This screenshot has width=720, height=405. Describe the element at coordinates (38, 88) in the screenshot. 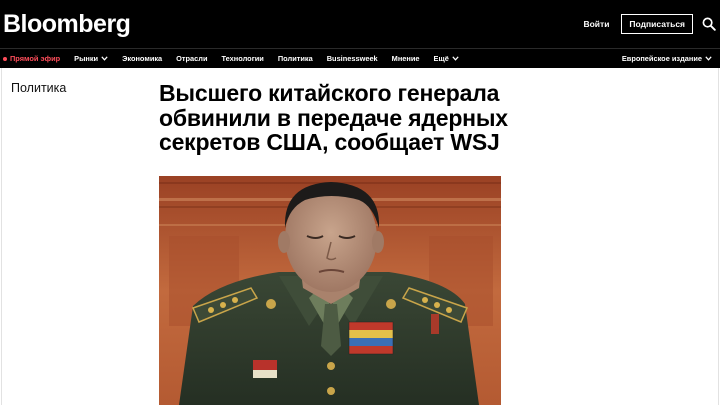

I see `section-label: Политика` at that location.